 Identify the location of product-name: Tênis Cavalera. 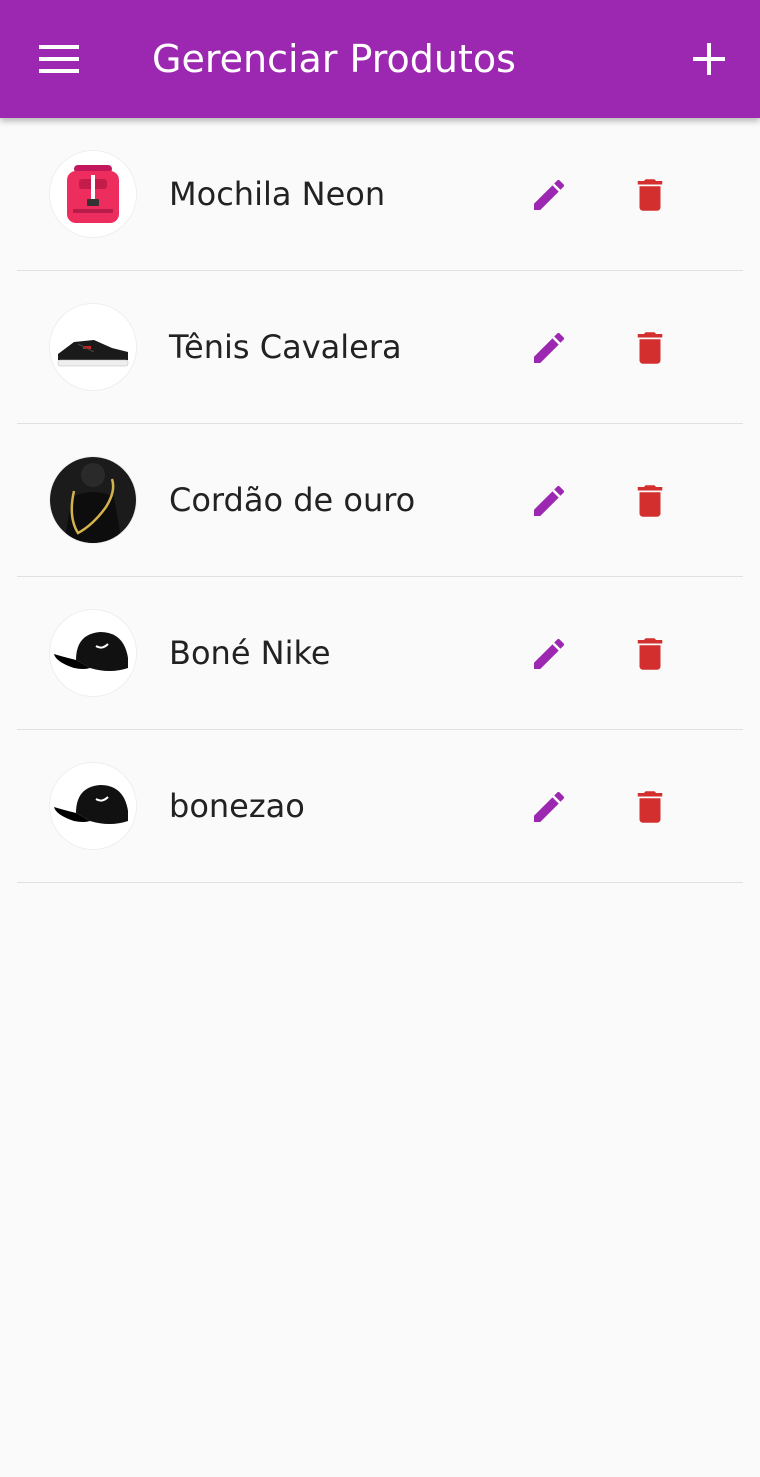
(285, 347).